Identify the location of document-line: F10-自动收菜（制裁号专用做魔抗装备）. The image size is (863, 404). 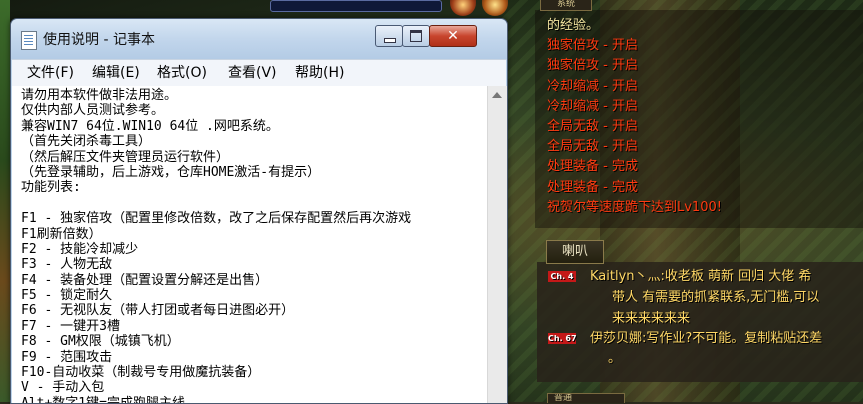
(141, 373).